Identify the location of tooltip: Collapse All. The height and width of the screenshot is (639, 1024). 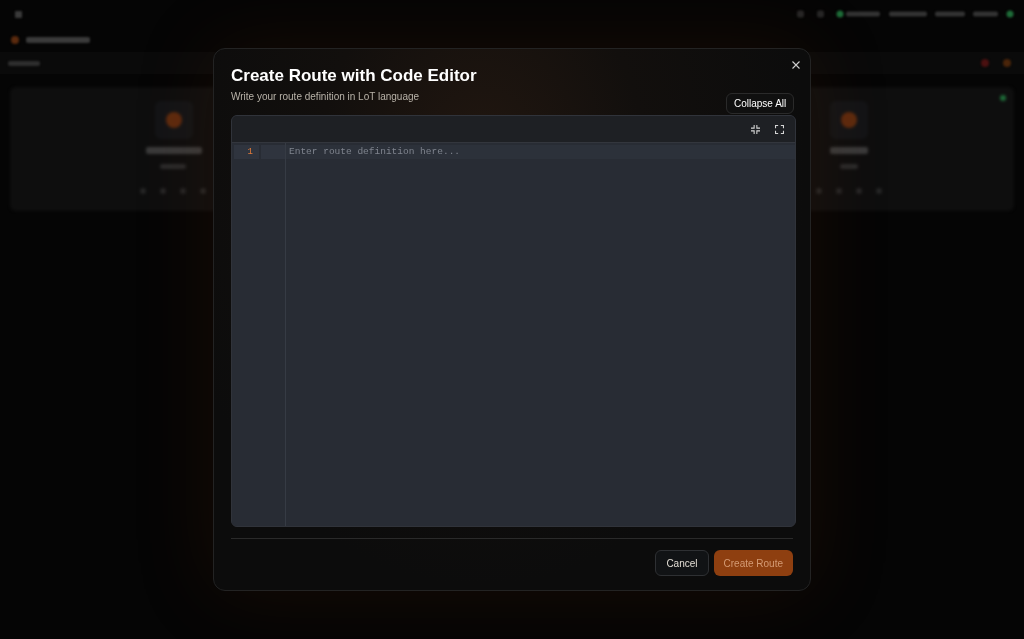
(760, 103).